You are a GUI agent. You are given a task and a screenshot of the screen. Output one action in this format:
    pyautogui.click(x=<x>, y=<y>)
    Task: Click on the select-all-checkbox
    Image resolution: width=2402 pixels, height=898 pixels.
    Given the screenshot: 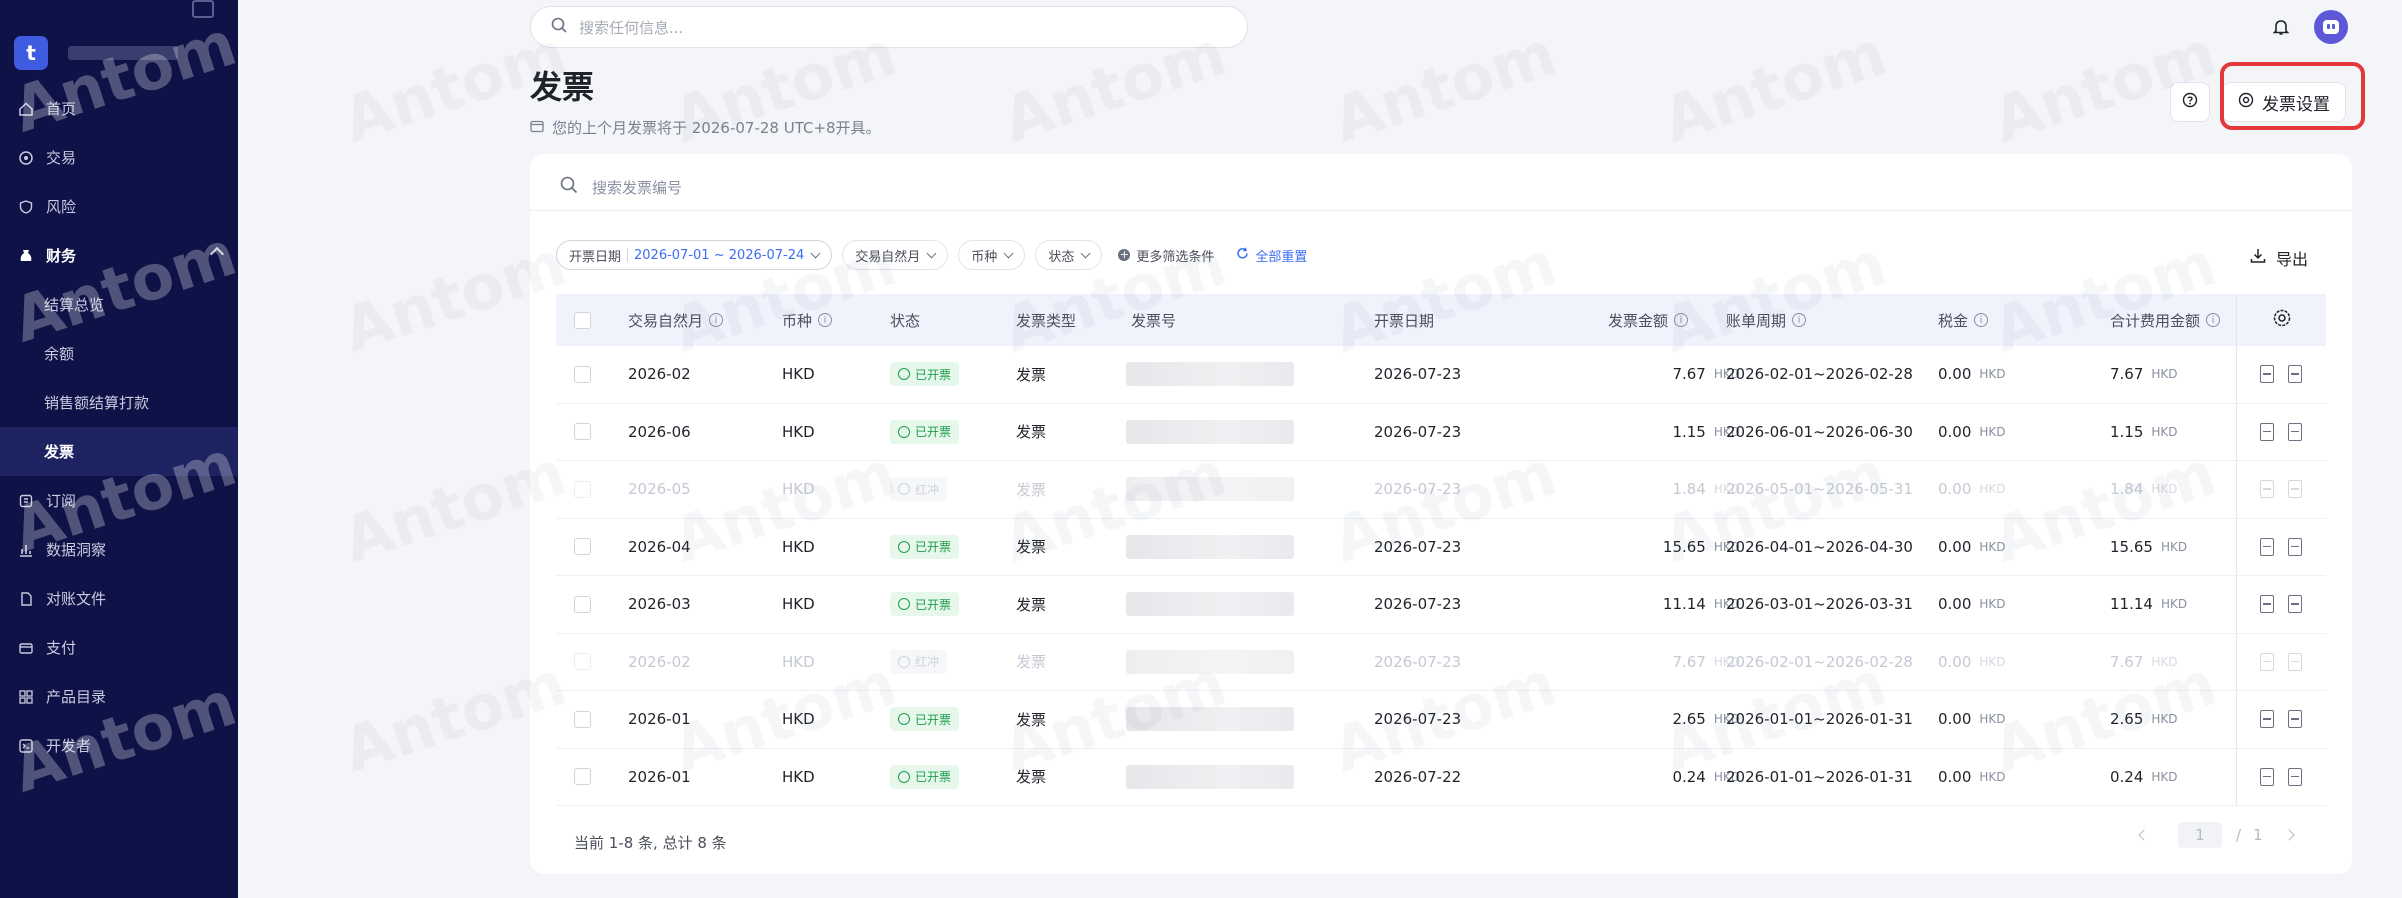 What is the action you would take?
    pyautogui.click(x=582, y=320)
    